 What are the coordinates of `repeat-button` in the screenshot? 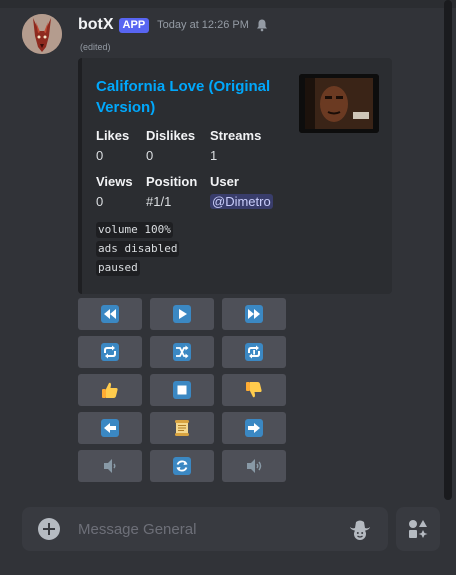 It's located at (110, 352).